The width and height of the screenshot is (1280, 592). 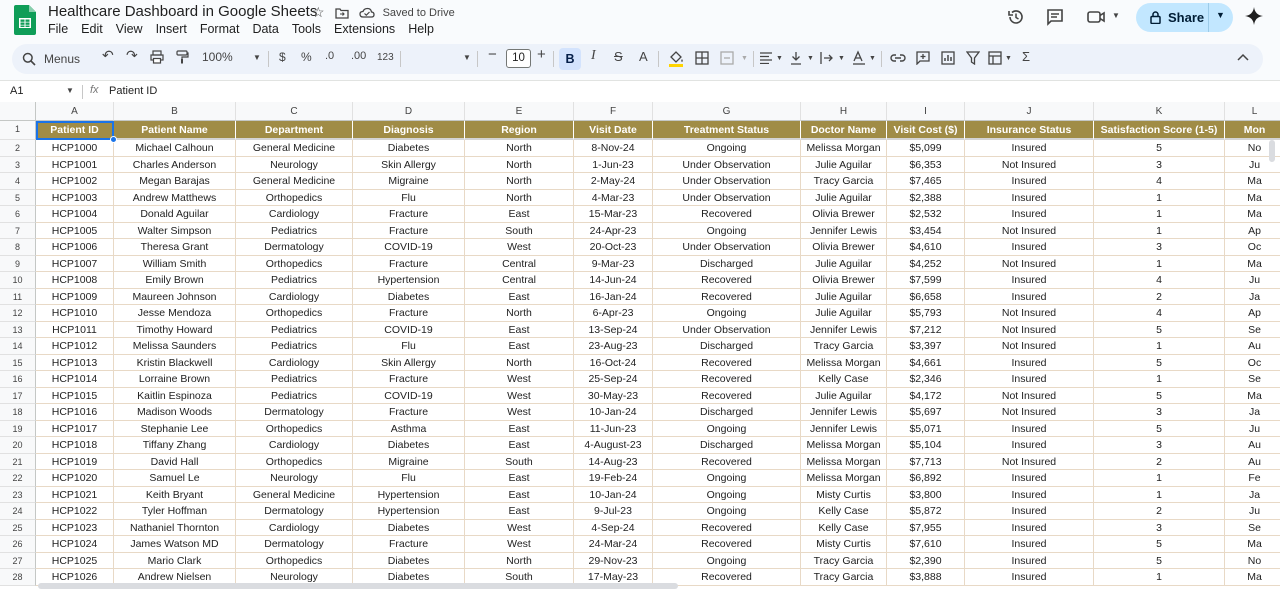 What do you see at coordinates (1159, 445) in the screenshot?
I see `data-cell: 3` at bounding box center [1159, 445].